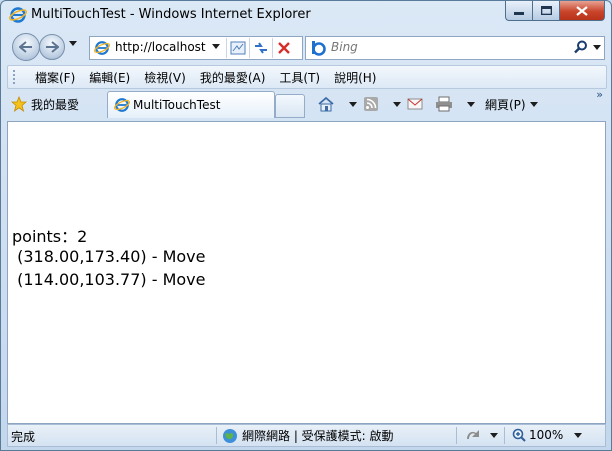 This screenshot has height=451, width=612. Describe the element at coordinates (233, 77) in the screenshot. I see `menu-favorites: 我的最愛(A)` at that location.